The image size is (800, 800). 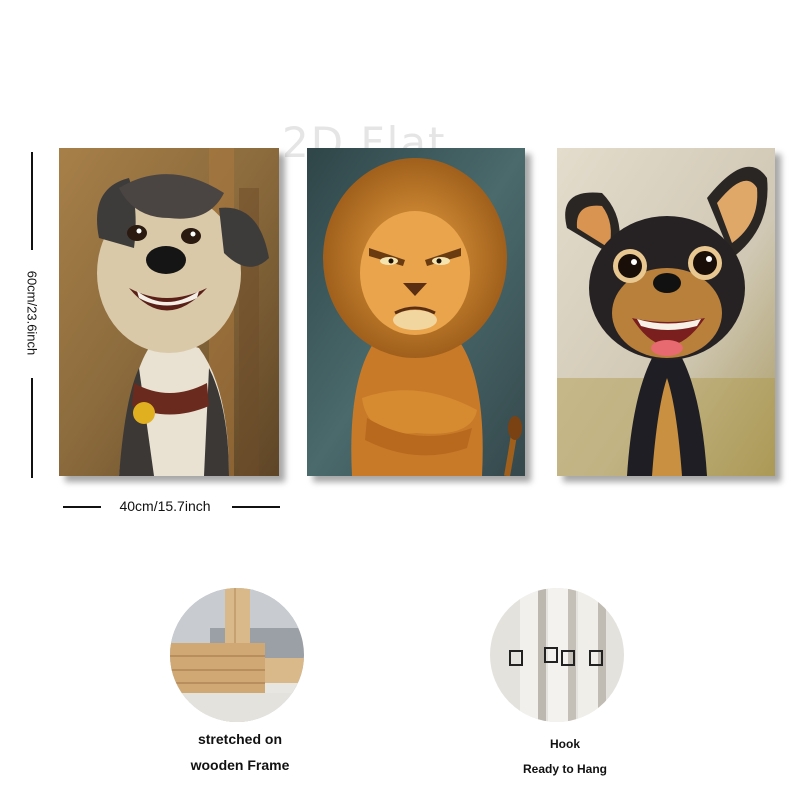 I want to click on frame-caption-line1: stretched on, so click(x=239, y=739).